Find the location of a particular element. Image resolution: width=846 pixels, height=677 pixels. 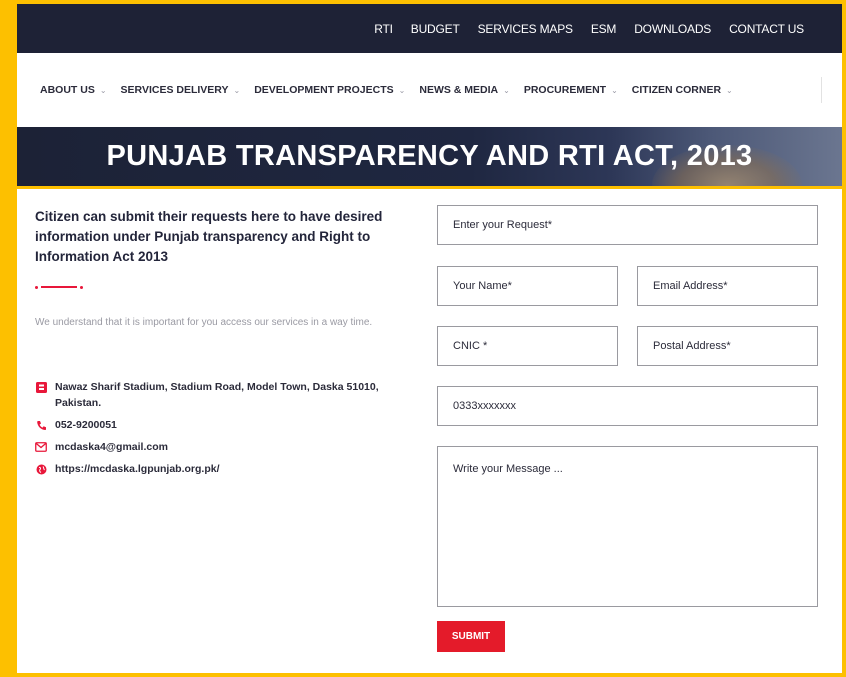

page-banner: PUNJAB TRANSPARENCY AND RTI ACT, 2013 is located at coordinates (429, 156).